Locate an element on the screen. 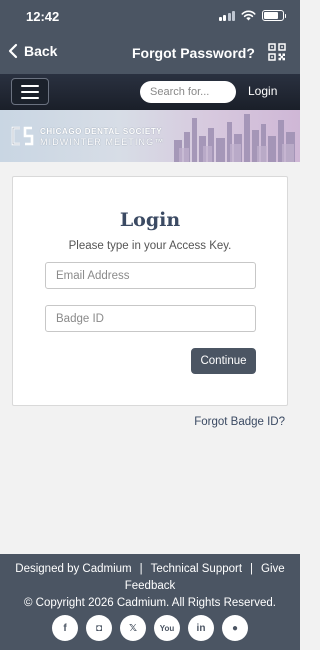 Image resolution: width=320 pixels, height=650 pixels. badge-id-field is located at coordinates (150, 318).